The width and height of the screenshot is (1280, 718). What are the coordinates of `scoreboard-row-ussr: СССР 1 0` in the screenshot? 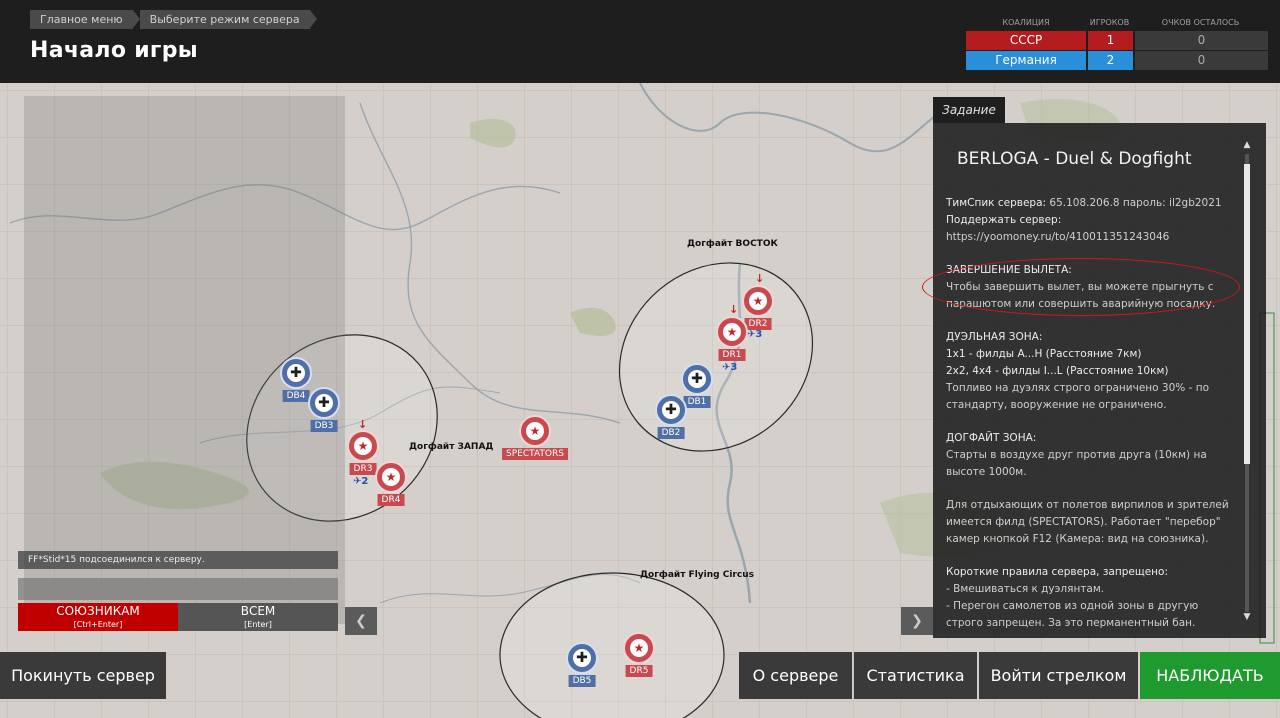 It's located at (1117, 40).